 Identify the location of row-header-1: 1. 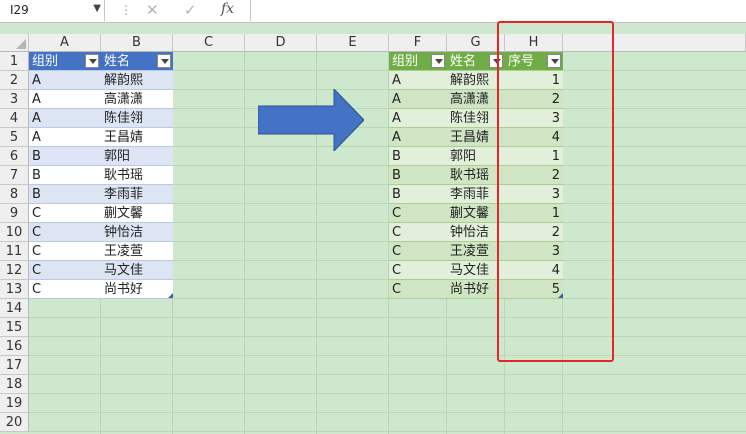
(14, 61).